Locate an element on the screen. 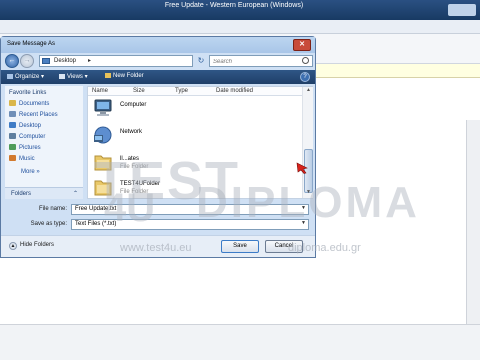 This screenshot has height=360, width=480. hide-folders-button: ▲ Hide Folders is located at coordinates (31, 246).